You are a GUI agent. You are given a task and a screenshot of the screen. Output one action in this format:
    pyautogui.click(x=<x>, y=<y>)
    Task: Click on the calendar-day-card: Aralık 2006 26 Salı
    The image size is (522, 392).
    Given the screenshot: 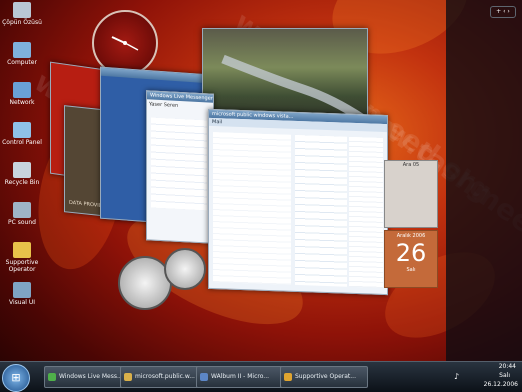 What is the action you would take?
    pyautogui.click(x=411, y=259)
    